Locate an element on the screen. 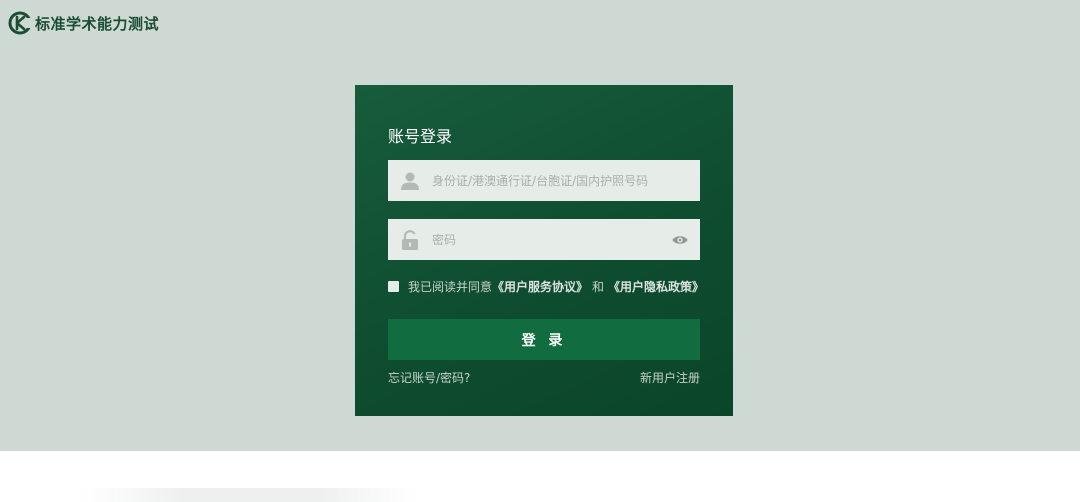 Image resolution: width=1080 pixels, height=502 pixels. password-field is located at coordinates (544, 239).